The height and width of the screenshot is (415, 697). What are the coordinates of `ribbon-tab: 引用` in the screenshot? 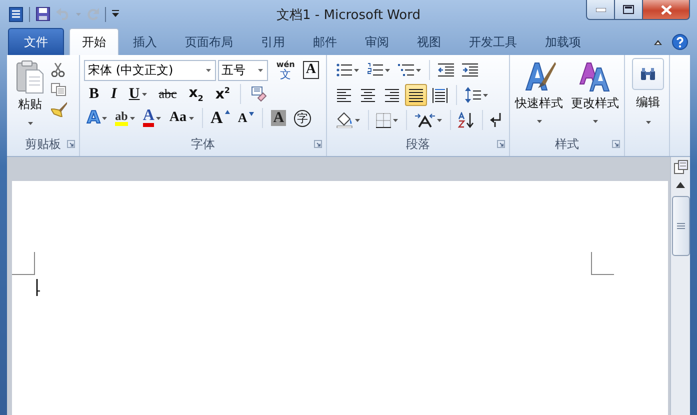 It's located at (273, 42).